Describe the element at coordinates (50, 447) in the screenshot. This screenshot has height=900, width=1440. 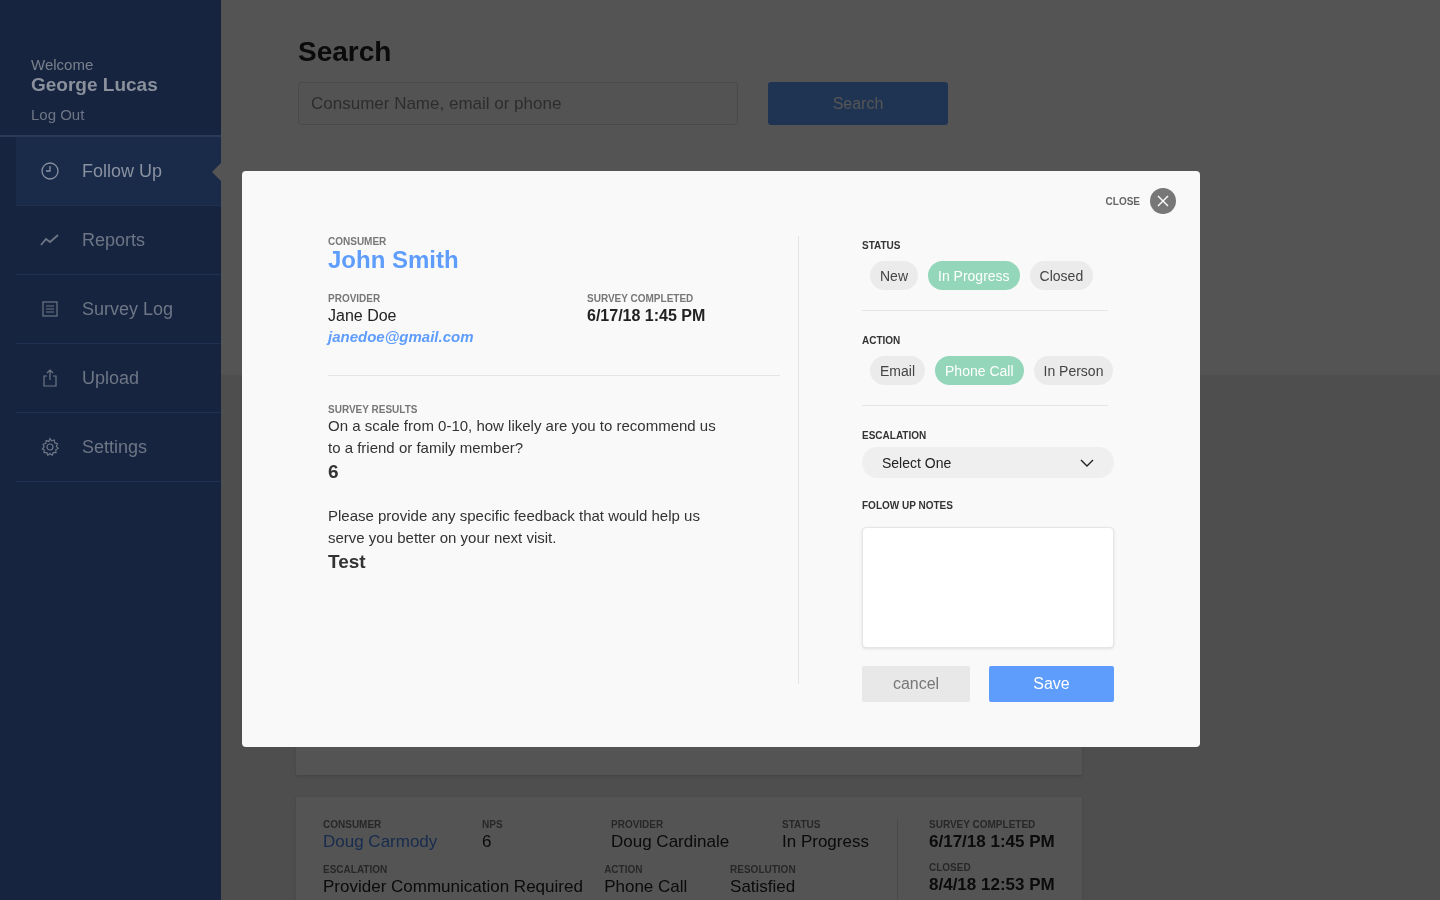
I see `settings-icon` at that location.